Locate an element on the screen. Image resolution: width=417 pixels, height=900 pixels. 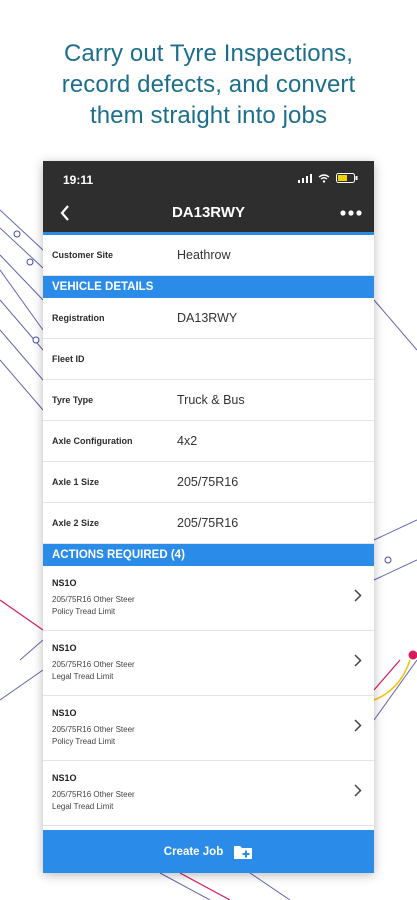
status-time: 19:11 is located at coordinates (78, 180).